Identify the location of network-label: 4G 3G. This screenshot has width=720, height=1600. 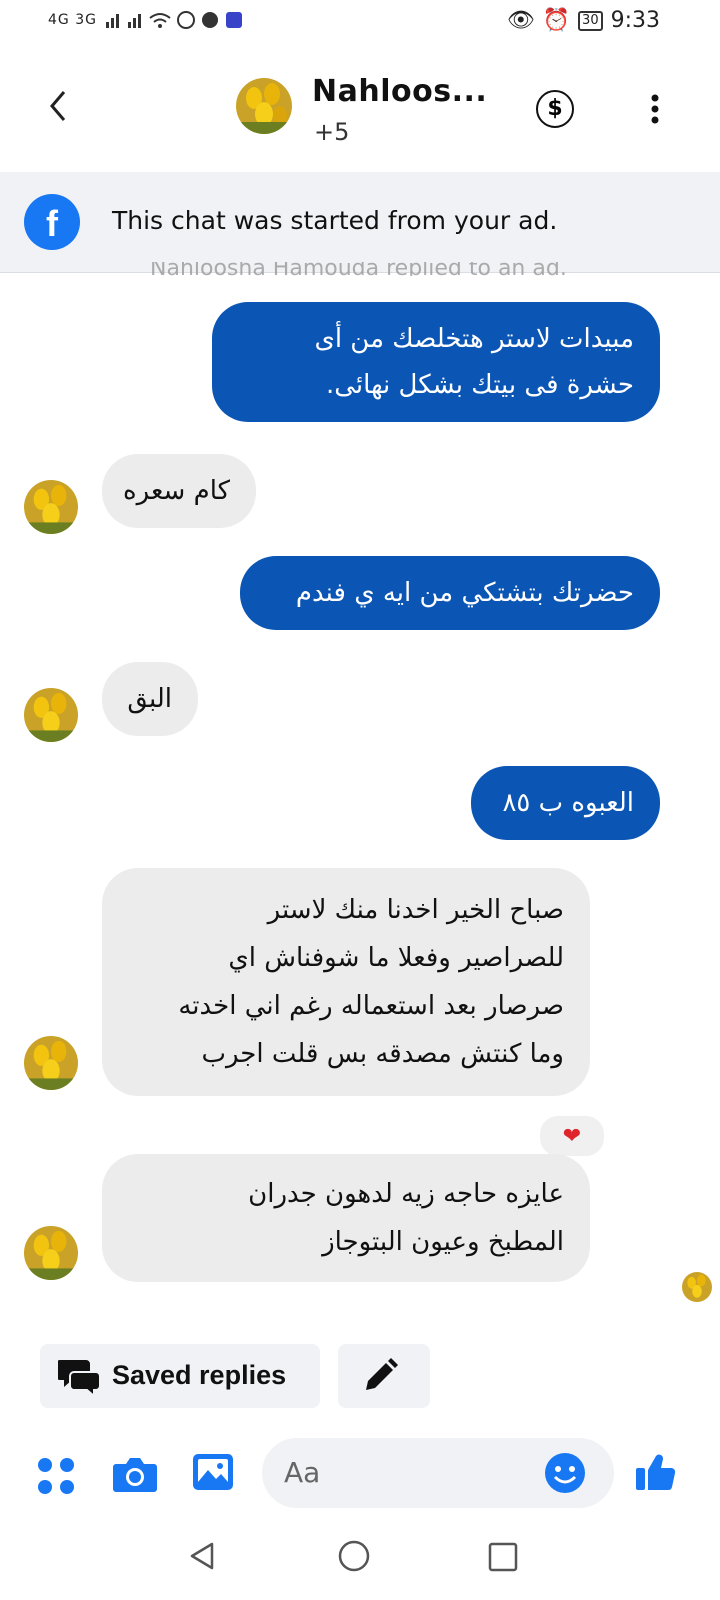
(72, 20).